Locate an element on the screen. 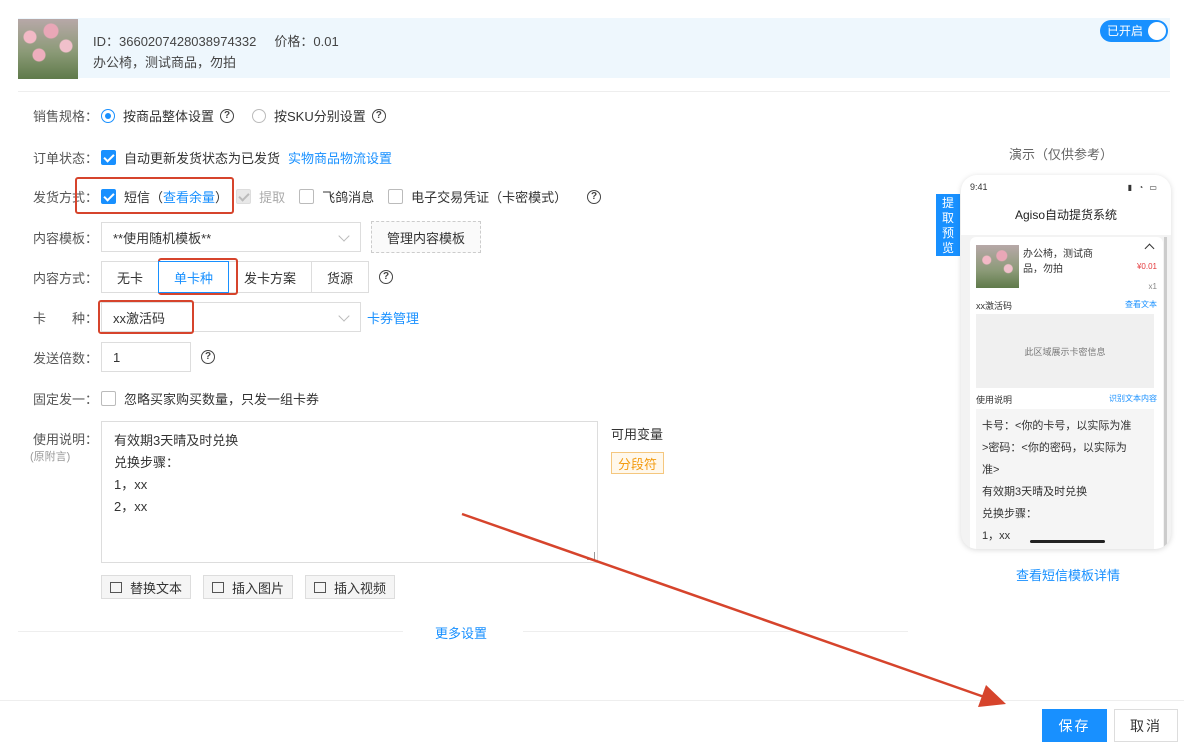 The image size is (1184, 746). signal-wifi-battery-icon: ▮ ◔ ▭ is located at coordinates (1143, 187).